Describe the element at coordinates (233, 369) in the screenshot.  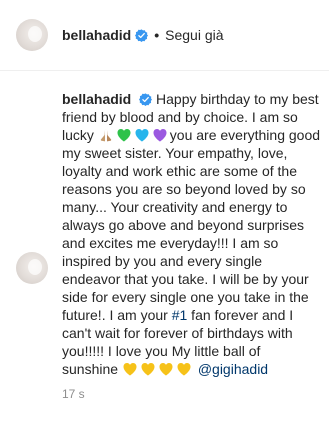
I see `mention-link: @gigihadid` at that location.